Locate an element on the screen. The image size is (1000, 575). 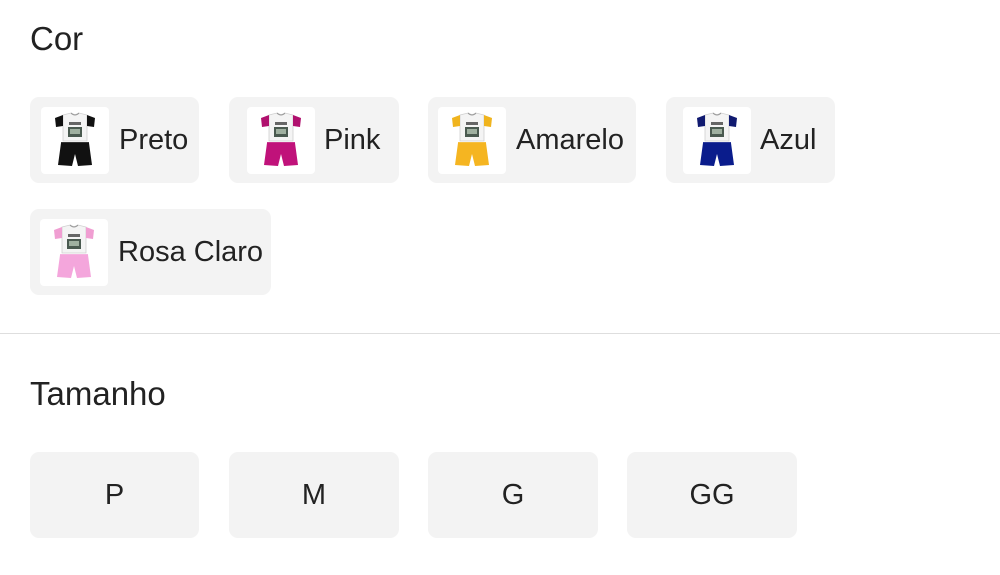
product-thumbnail-pink is located at coordinates (281, 140).